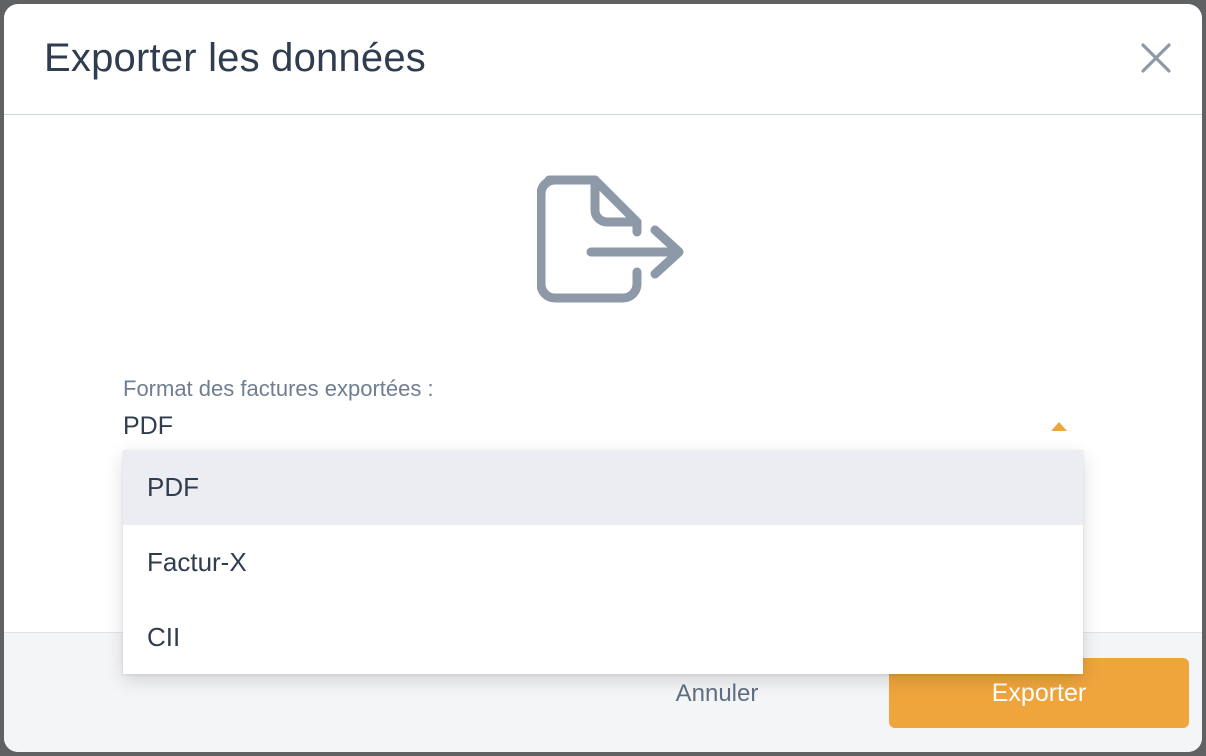 This screenshot has width=1206, height=756. Describe the element at coordinates (717, 694) in the screenshot. I see `cancel-button: Annuler` at that location.